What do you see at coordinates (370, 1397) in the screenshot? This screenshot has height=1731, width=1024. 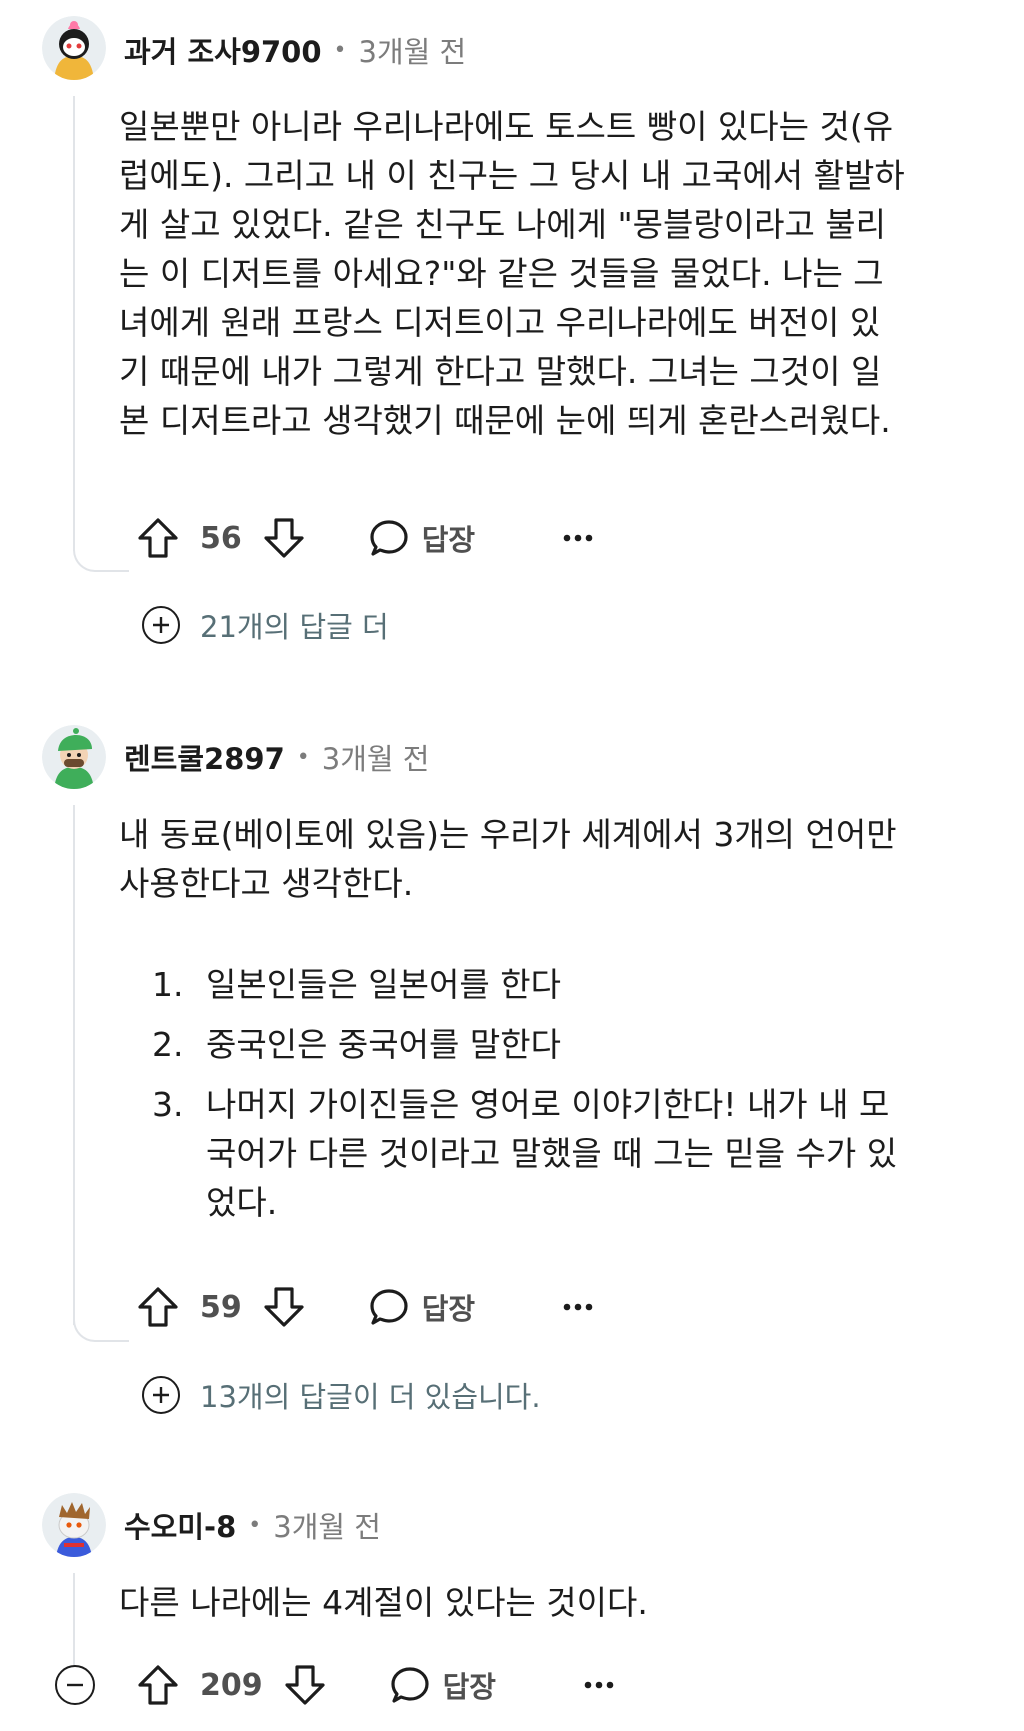 I see `more-replies-label: 13개의 답글이 더 있습니다.` at bounding box center [370, 1397].